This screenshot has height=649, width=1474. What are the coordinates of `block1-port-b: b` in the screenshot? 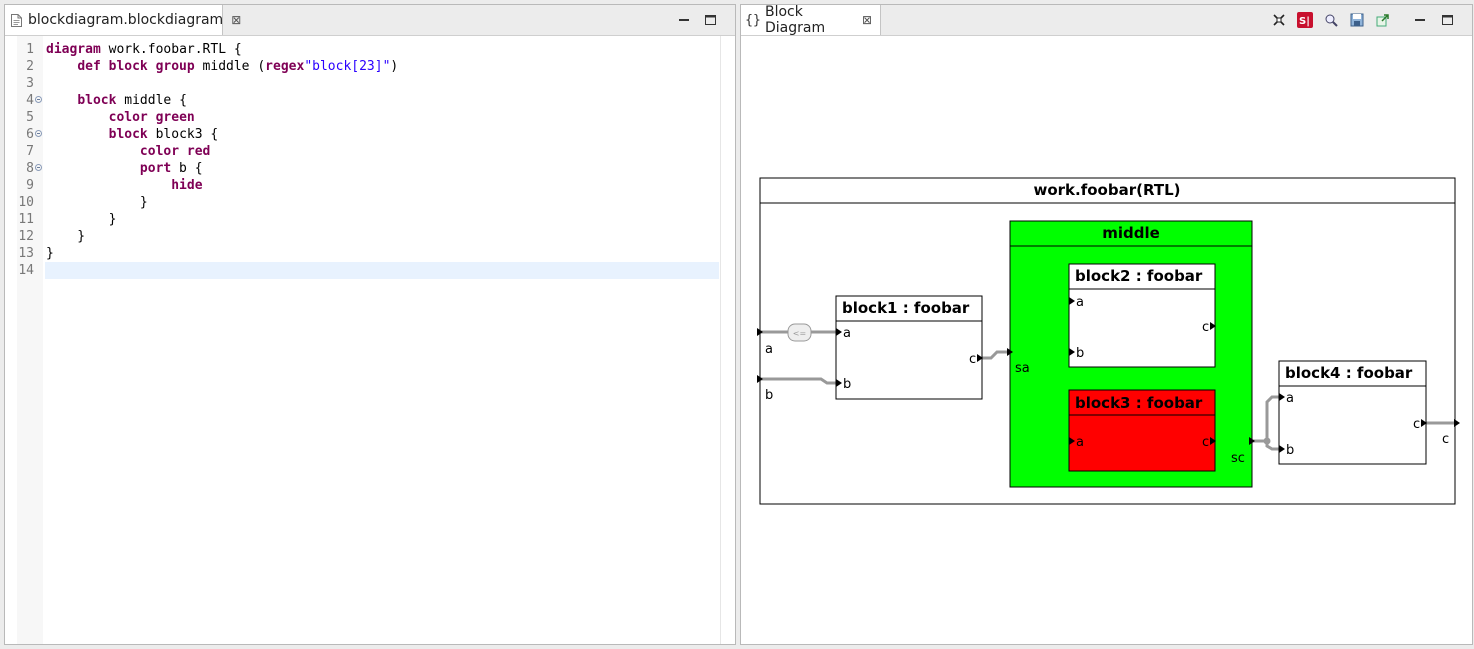 It's located at (847, 384).